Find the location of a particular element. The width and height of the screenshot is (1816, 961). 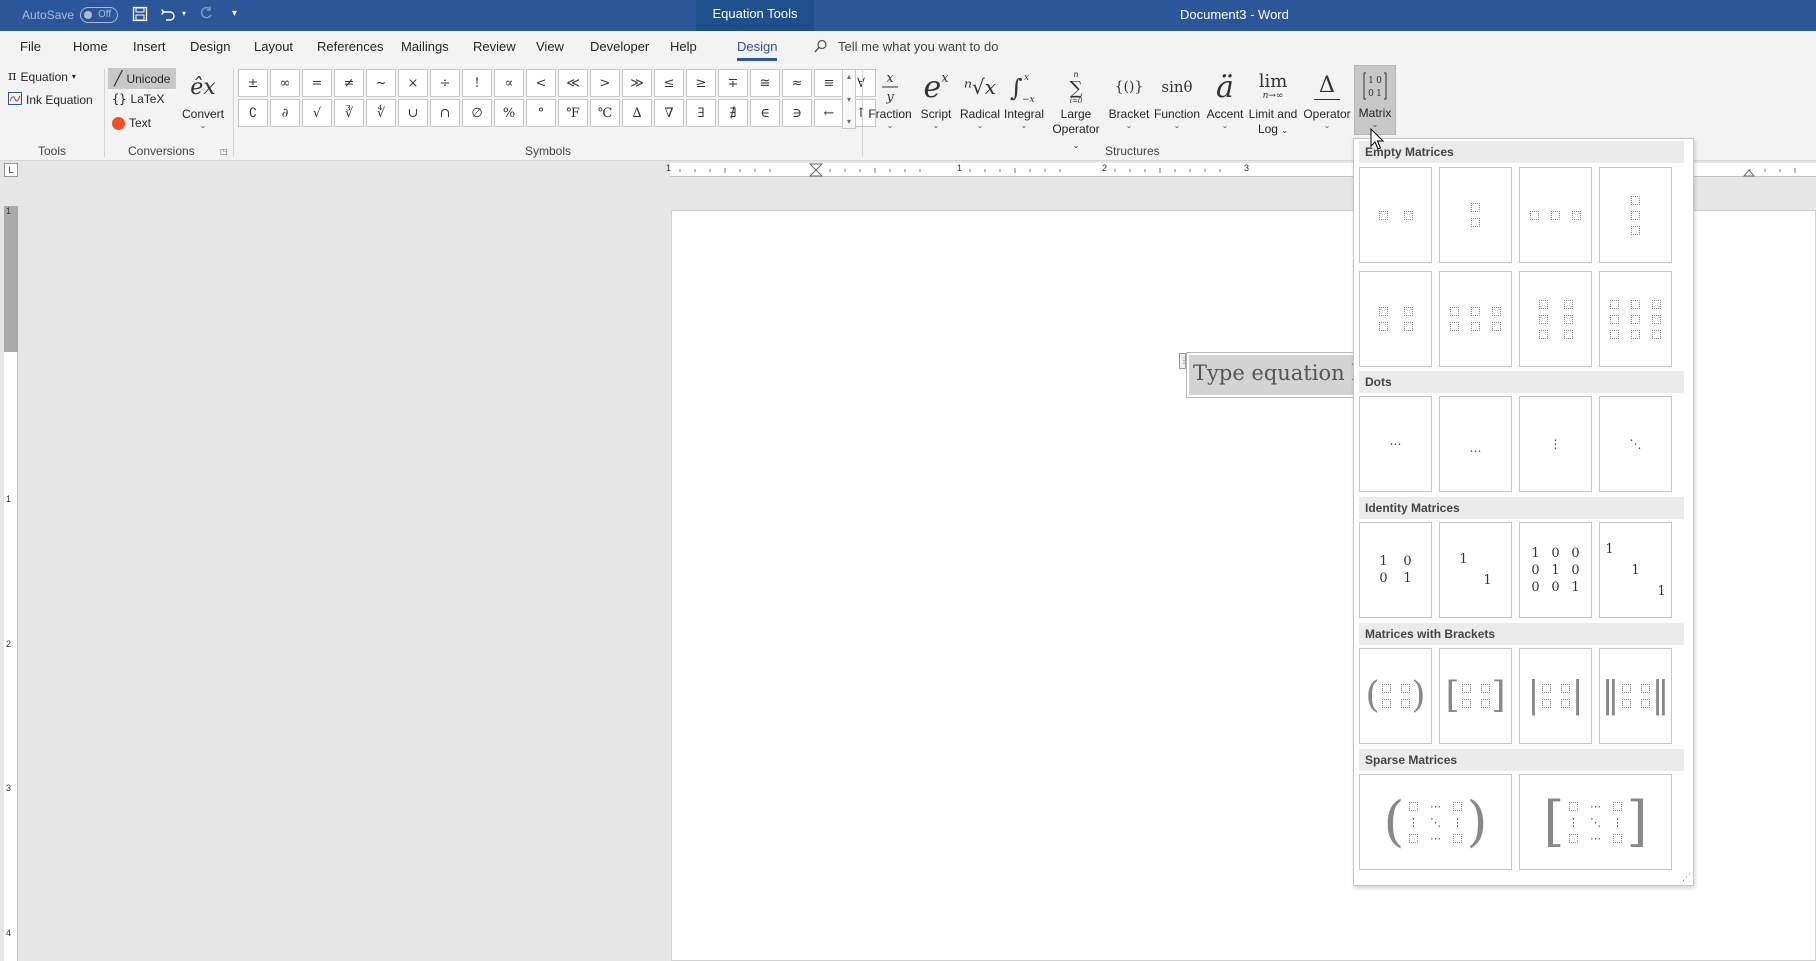

customize-qat-icon: ▾ is located at coordinates (234, 13).